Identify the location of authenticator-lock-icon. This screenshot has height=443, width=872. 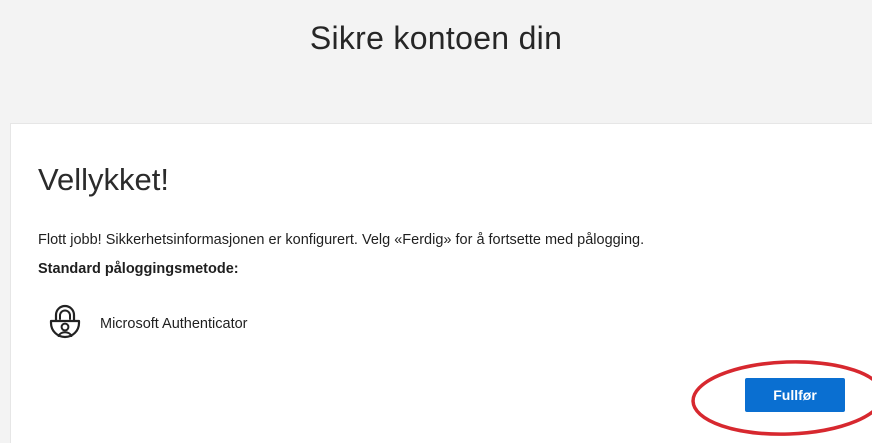
(65, 324).